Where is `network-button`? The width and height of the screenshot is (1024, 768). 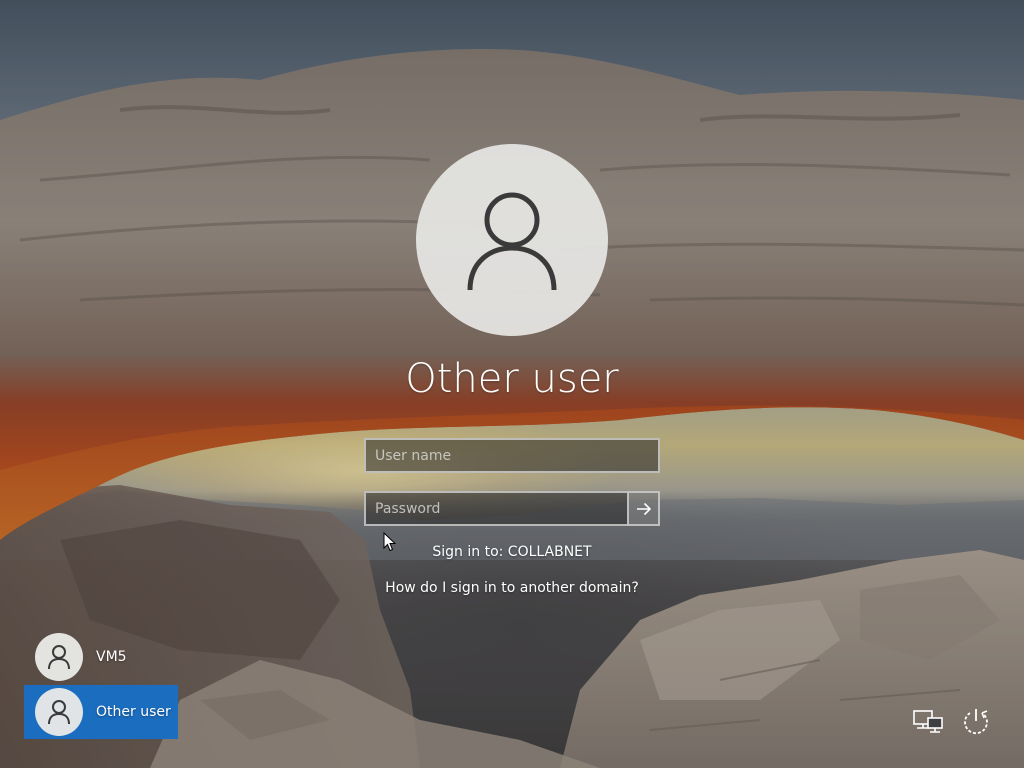
network-button is located at coordinates (928, 722).